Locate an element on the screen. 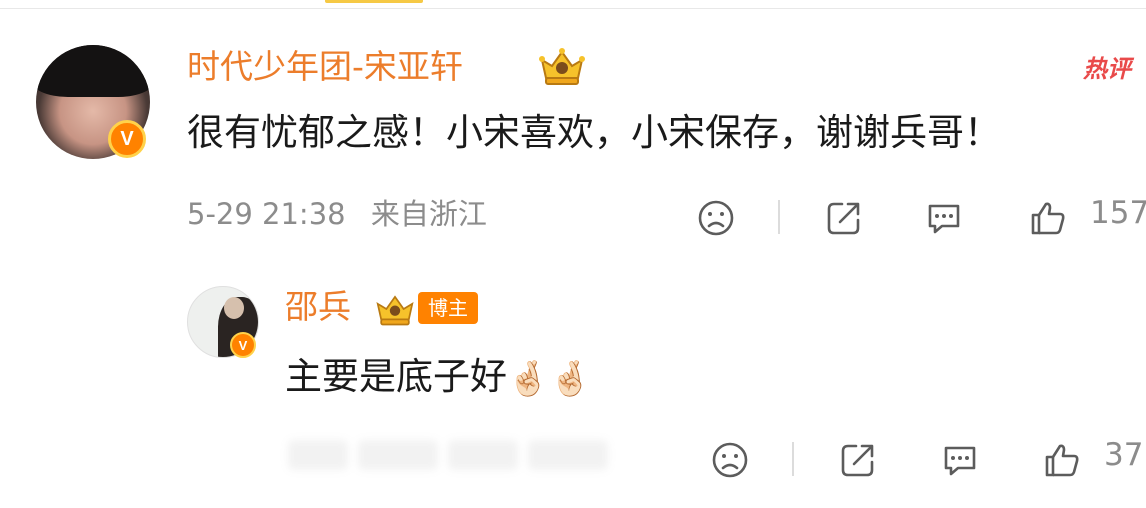  owner-tag: 博主 is located at coordinates (448, 308).